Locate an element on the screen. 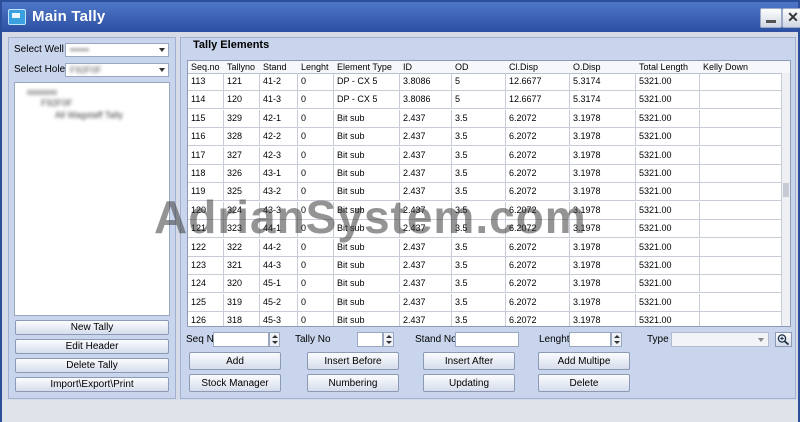 This screenshot has height=422, width=800. edit-header-button: Edit Header is located at coordinates (92, 346).